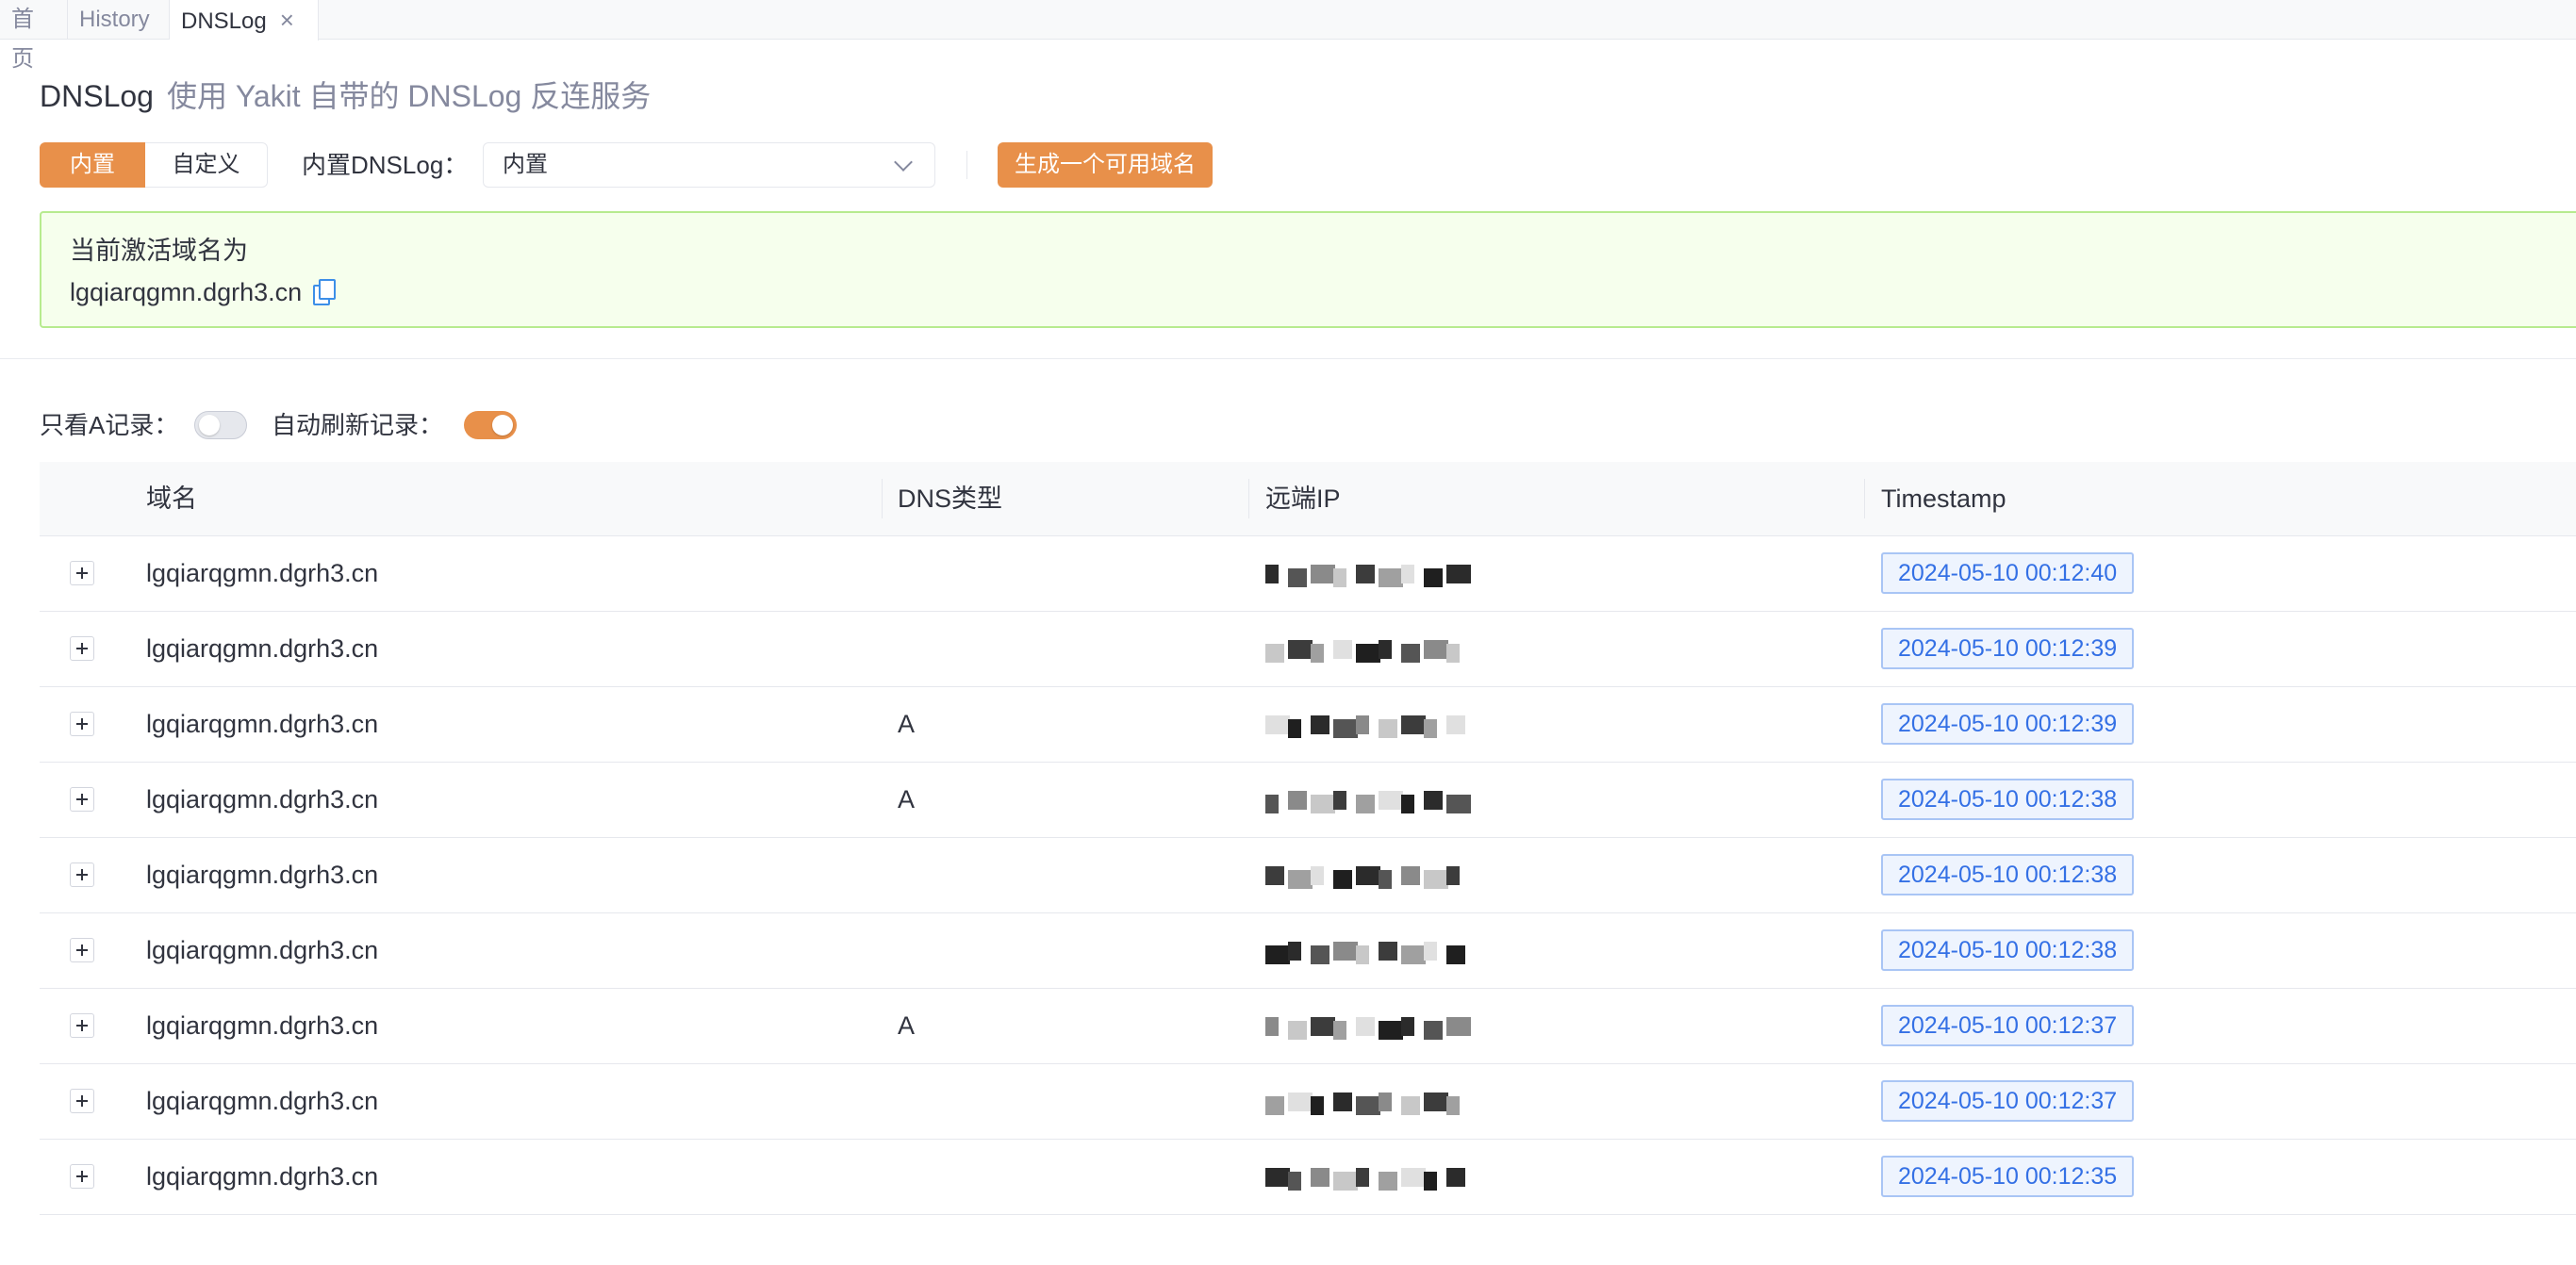 Image resolution: width=2576 pixels, height=1265 pixels. Describe the element at coordinates (1943, 499) in the screenshot. I see `column-header-timestamp: Timestamp` at that location.